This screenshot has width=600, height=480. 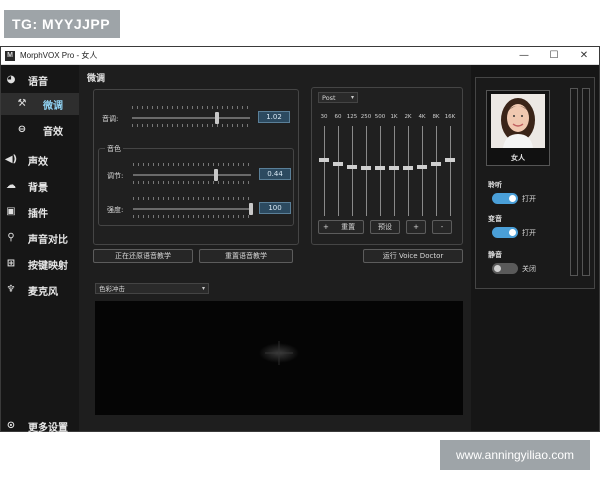 I want to click on sidebar-item-sounds: ◀) 声效, so click(x=40, y=160).